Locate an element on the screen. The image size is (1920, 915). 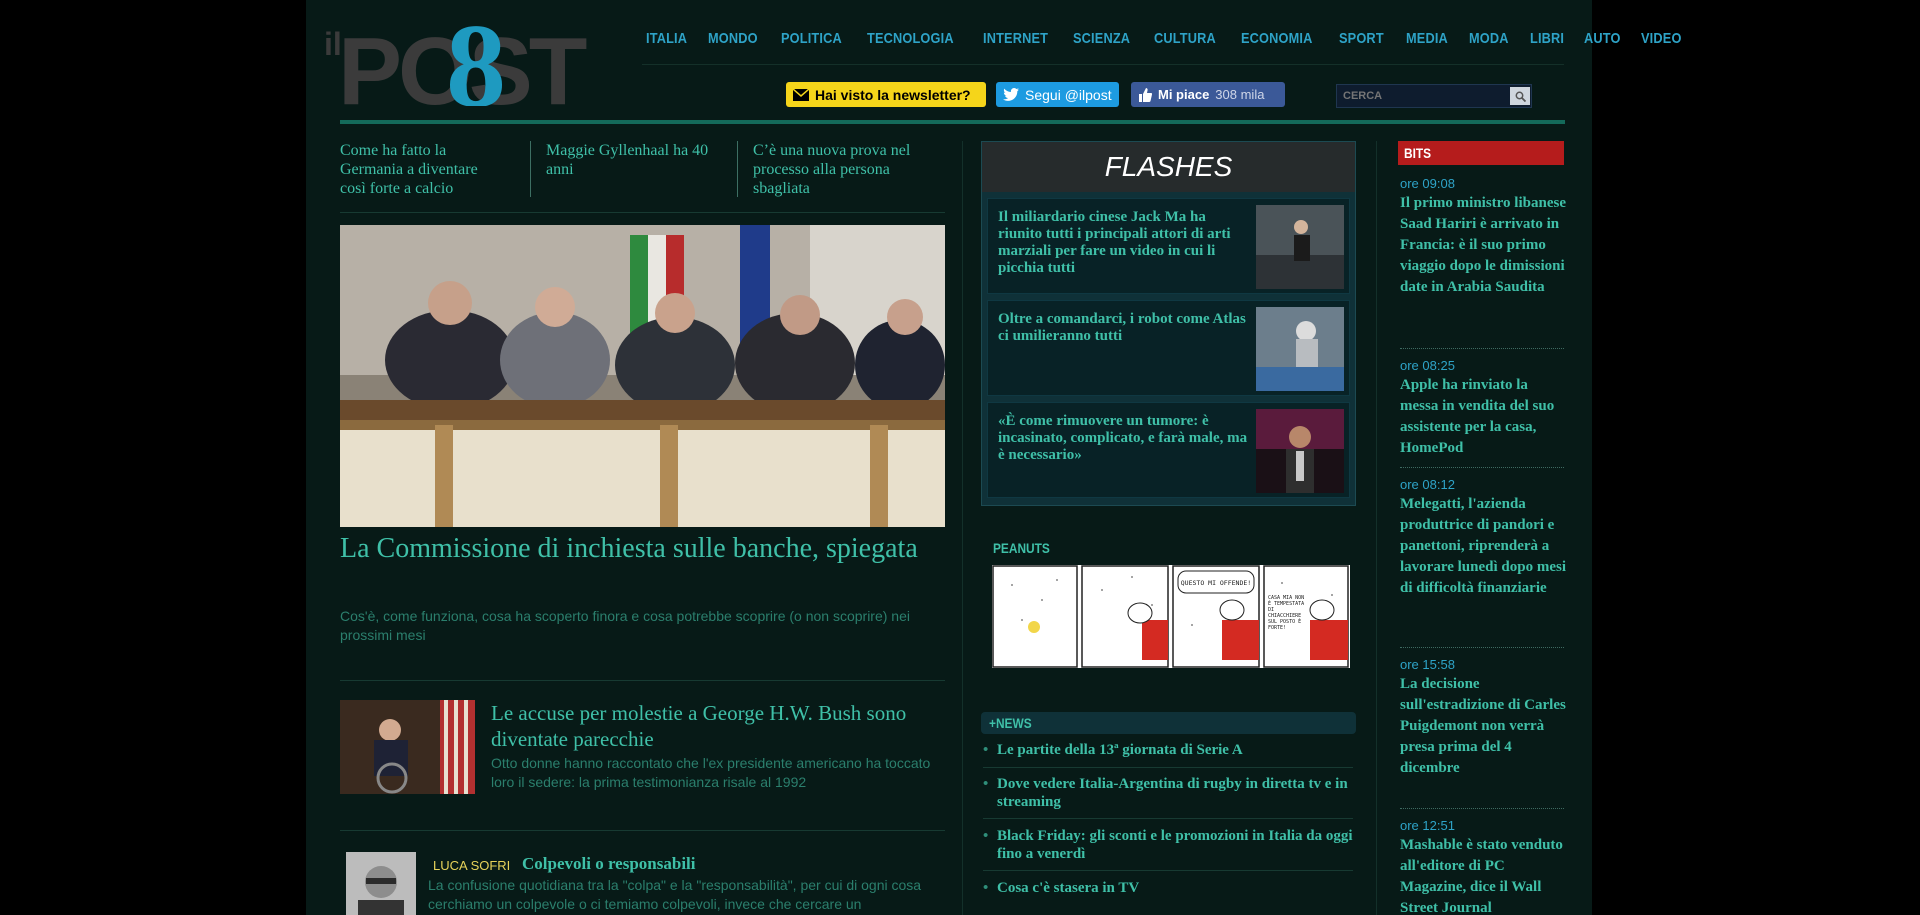
top-link-gyllenhaal: Maggie Gyllenhaal ha 40 anni is located at coordinates (638, 160).